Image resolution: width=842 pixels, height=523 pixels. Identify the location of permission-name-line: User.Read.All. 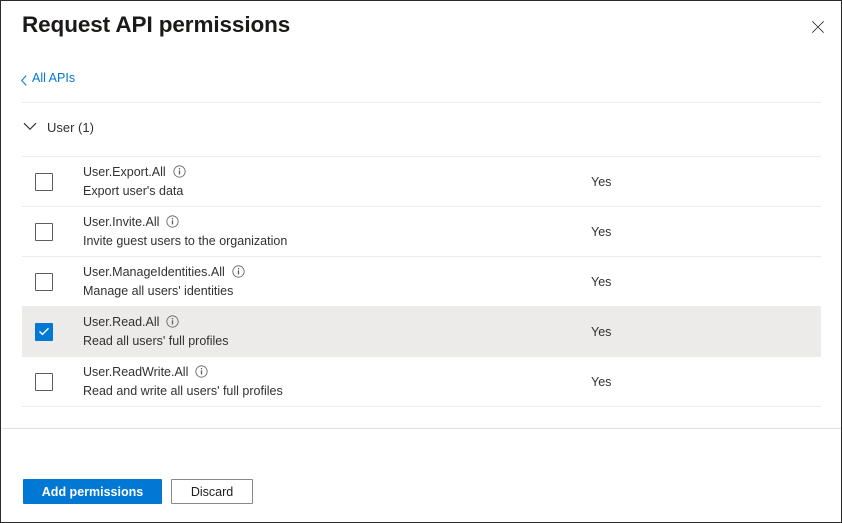
(337, 321).